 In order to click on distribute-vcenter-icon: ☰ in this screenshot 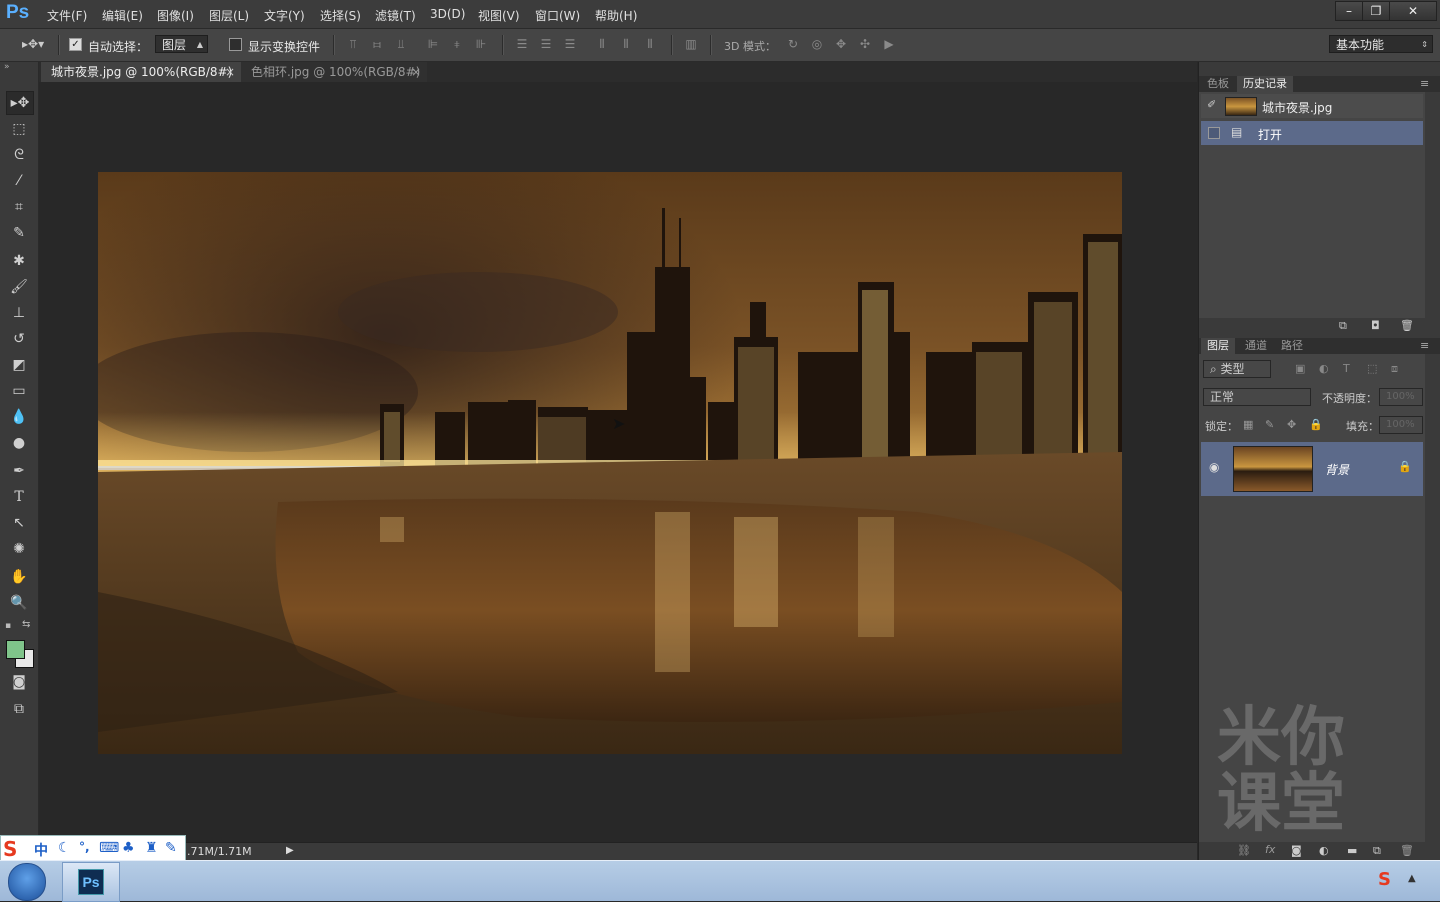, I will do `click(546, 44)`.